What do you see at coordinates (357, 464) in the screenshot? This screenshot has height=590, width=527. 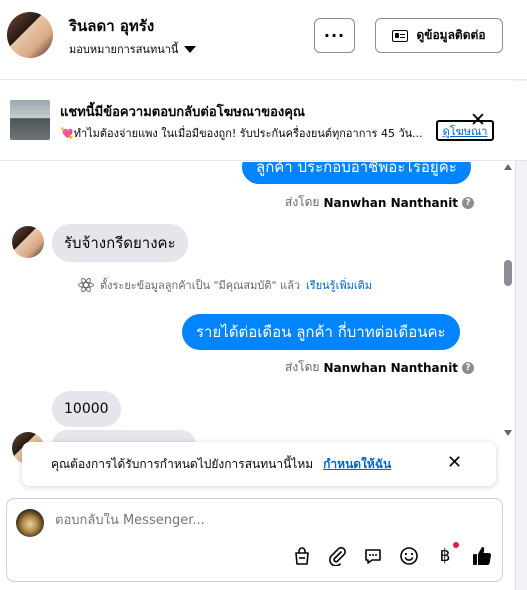 I see `assign-to-me-link: กำหนดให้ฉัน` at bounding box center [357, 464].